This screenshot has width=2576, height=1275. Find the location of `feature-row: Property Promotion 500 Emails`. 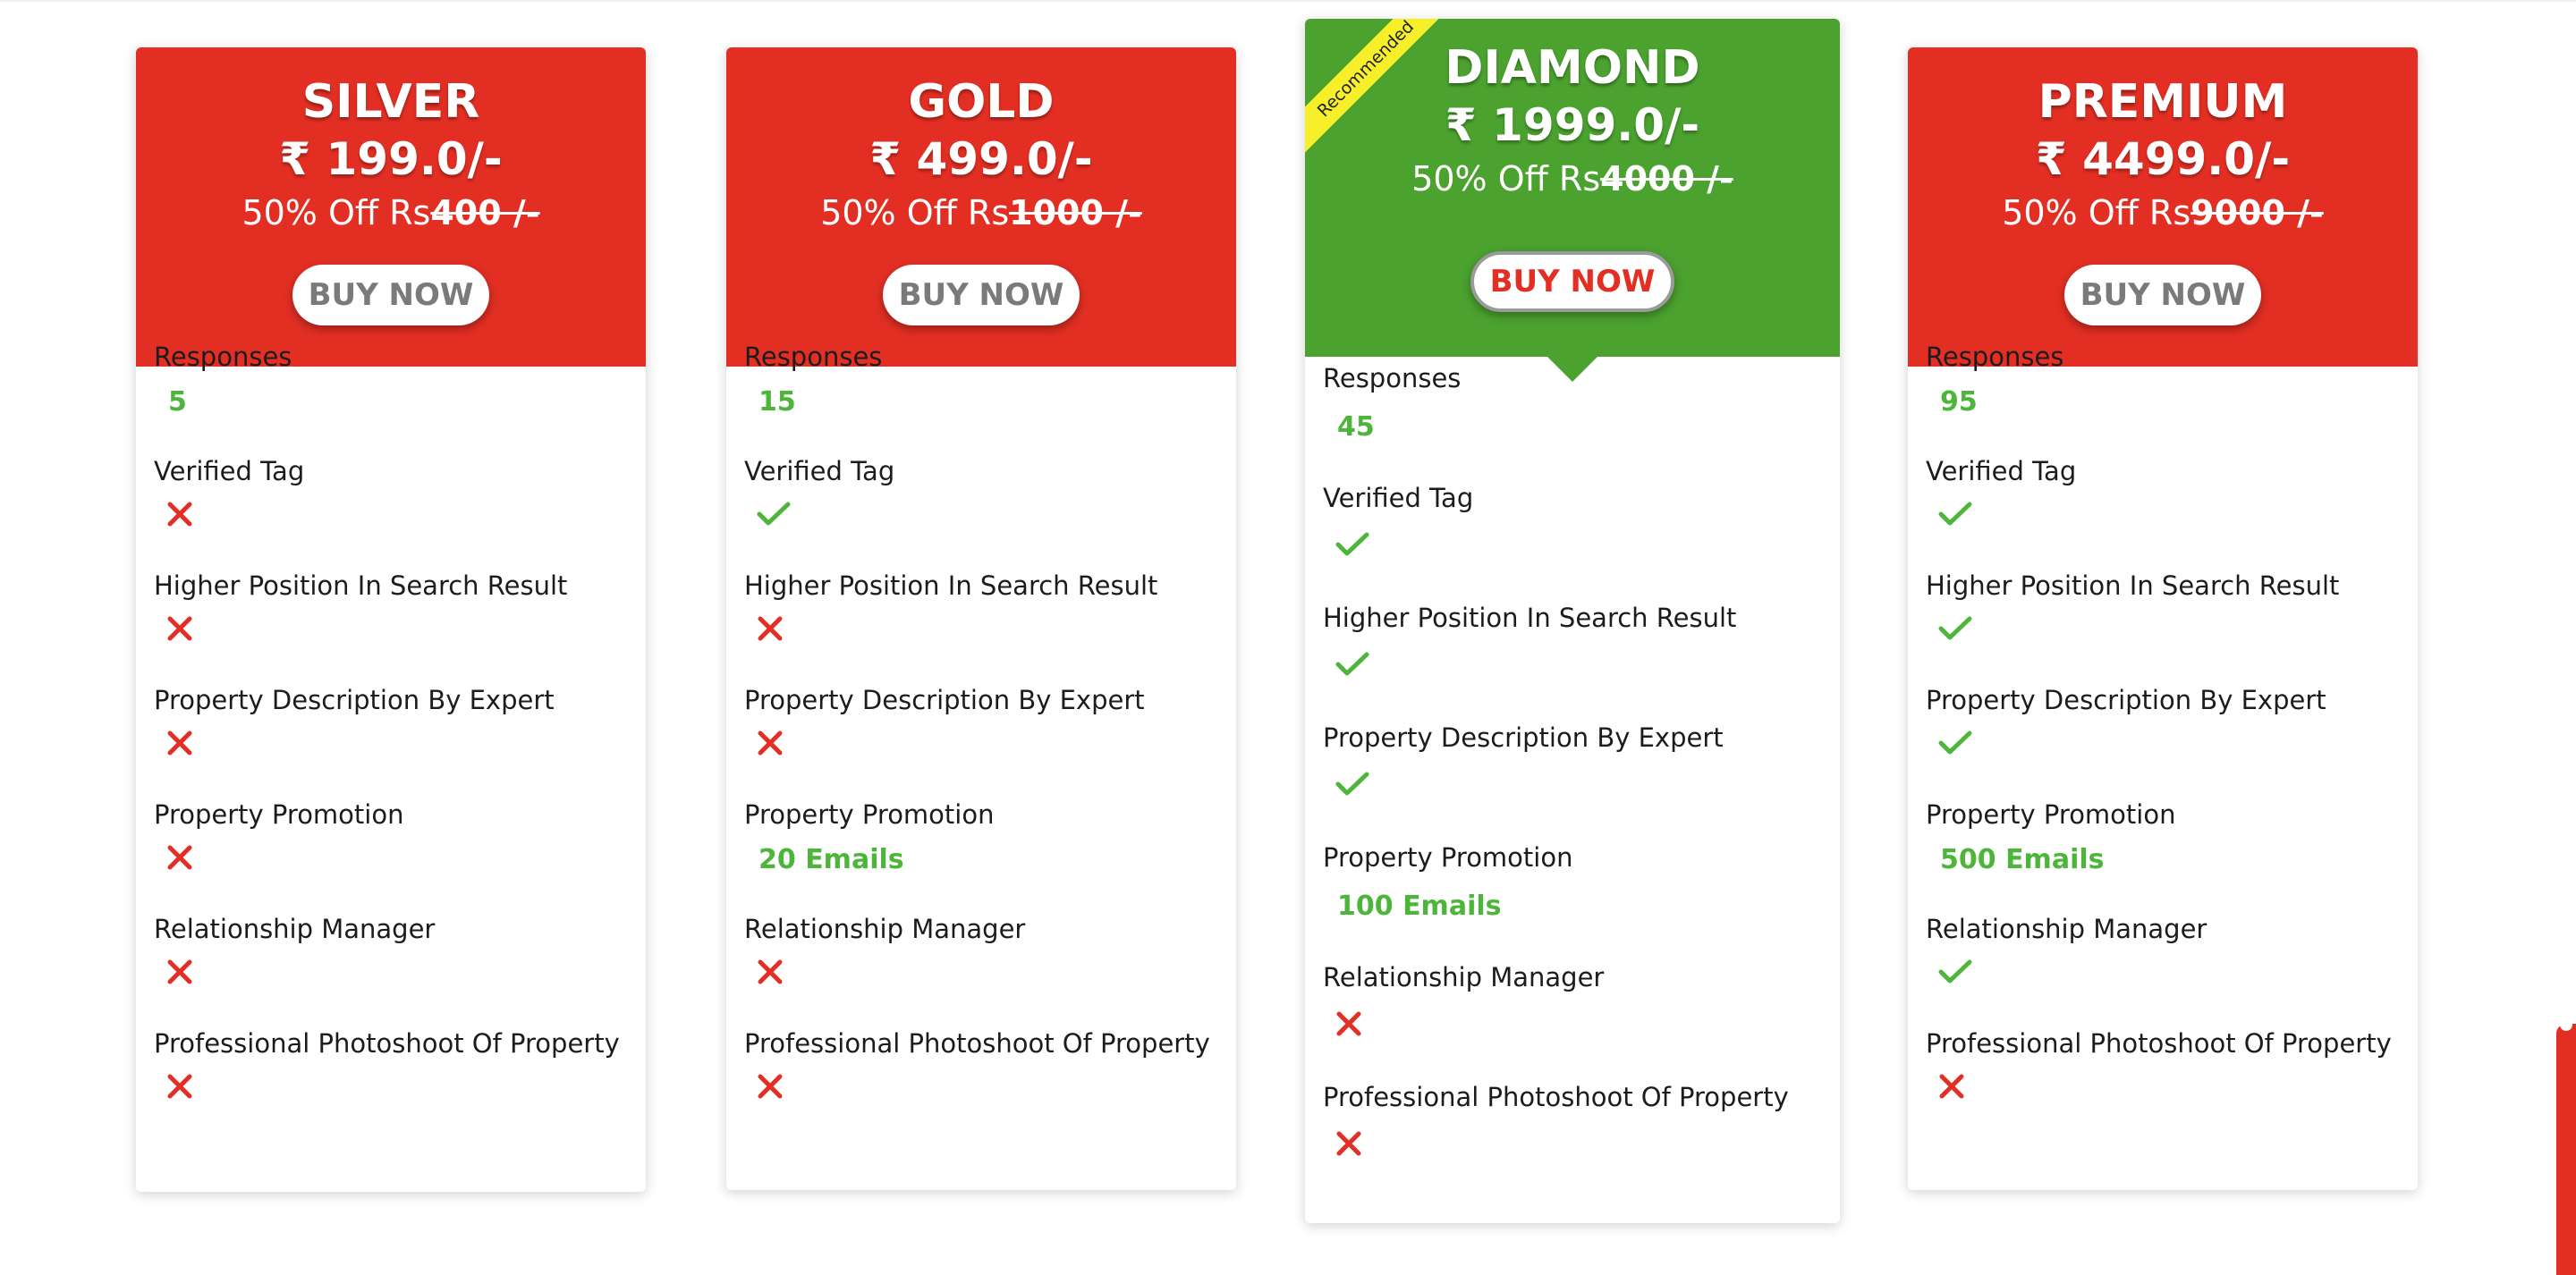

feature-row: Property Promotion 500 Emails is located at coordinates (2163, 837).